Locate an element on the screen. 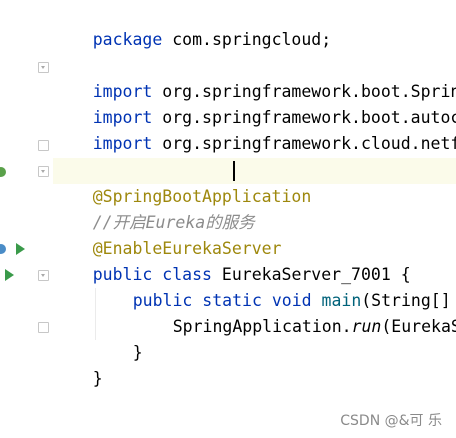 Image resolution: width=456 pixels, height=438 pixels. code-line-12: SpringApplication.run(EurekaServe is located at coordinates (294, 312).